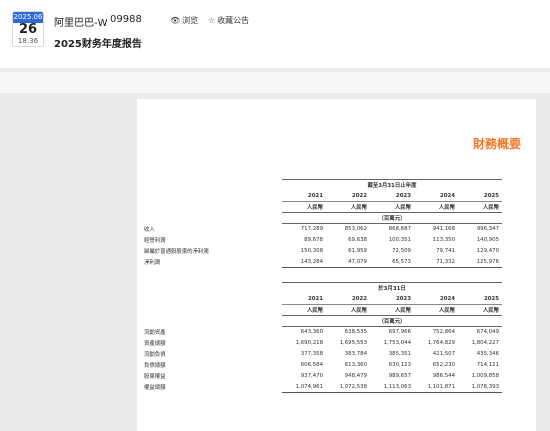 This screenshot has width=550, height=431. I want to click on eye-icon: 👁, so click(175, 20).